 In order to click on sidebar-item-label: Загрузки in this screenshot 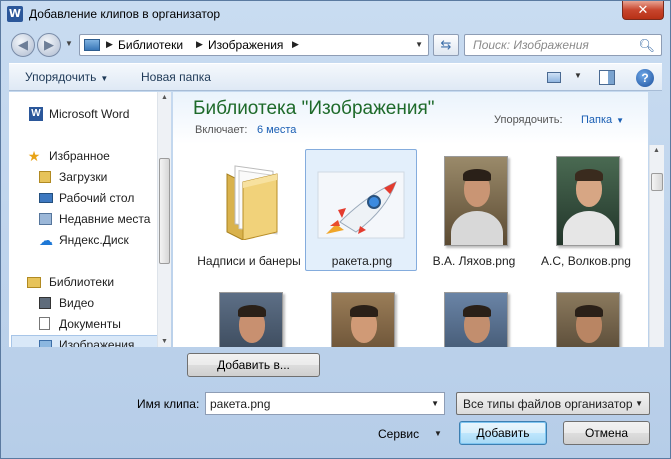, I will do `click(83, 177)`.